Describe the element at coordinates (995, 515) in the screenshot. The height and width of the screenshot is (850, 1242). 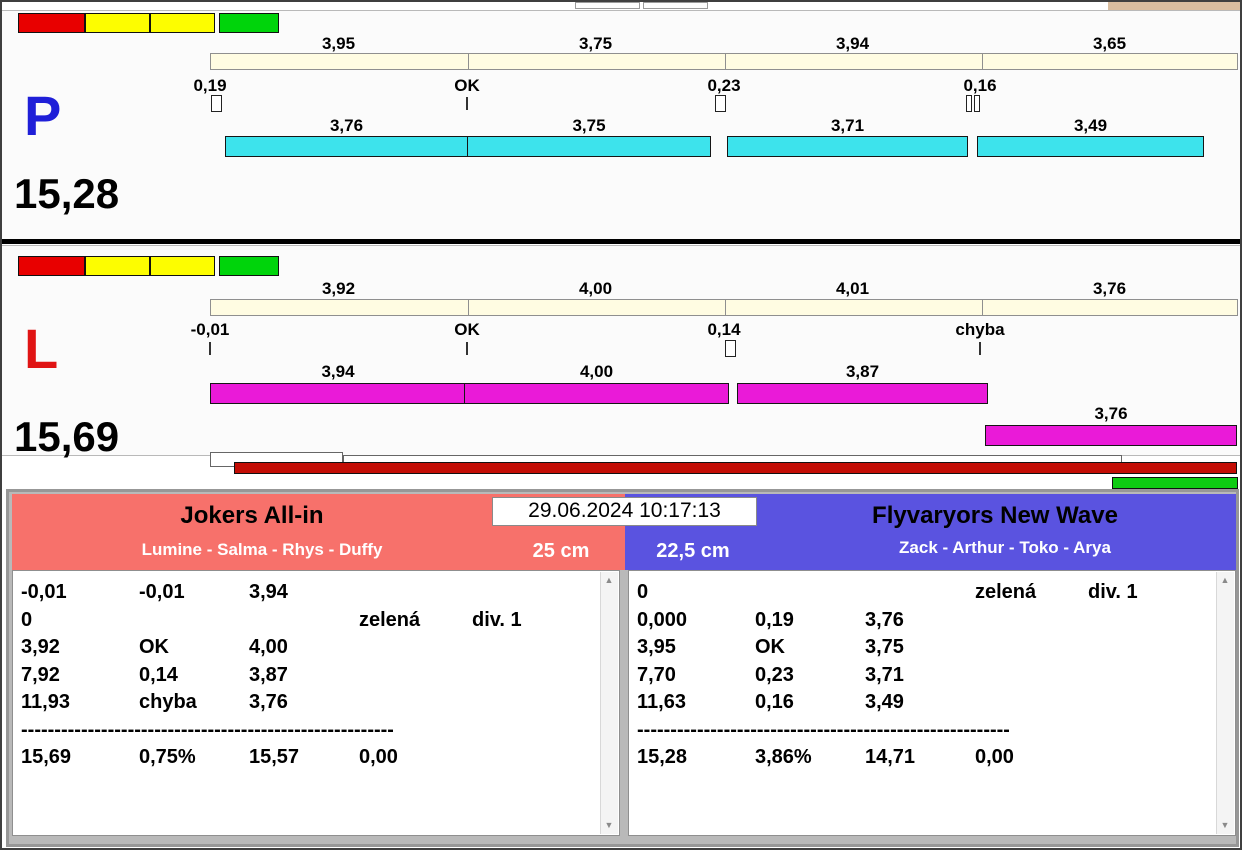
I see `team-name: Flyvaryors New Wave` at that location.